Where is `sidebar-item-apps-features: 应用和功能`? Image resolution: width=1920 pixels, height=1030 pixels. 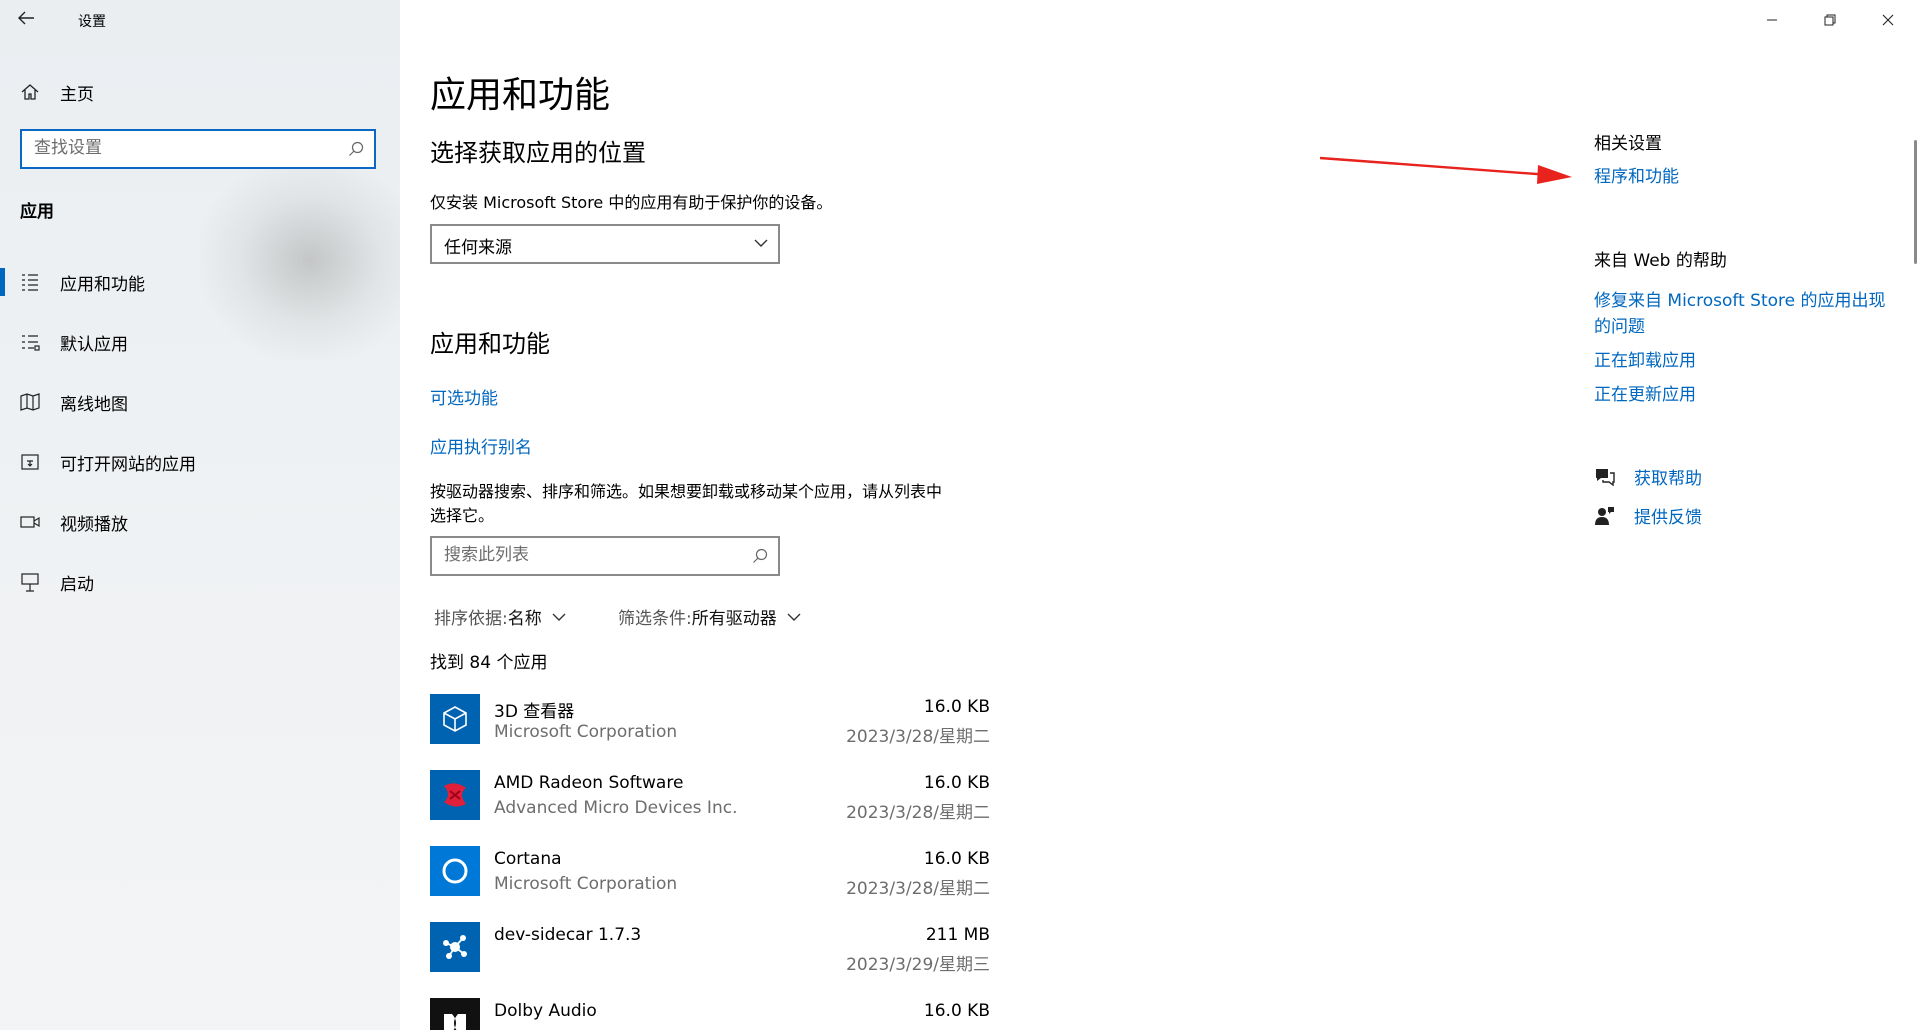
sidebar-item-apps-features: 应用和功能 is located at coordinates (200, 282).